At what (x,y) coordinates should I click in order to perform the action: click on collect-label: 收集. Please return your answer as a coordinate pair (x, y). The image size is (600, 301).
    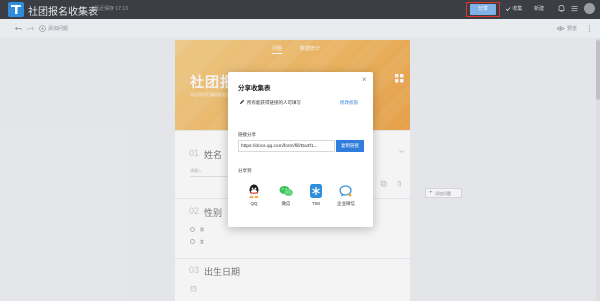
    Looking at the image, I should click on (517, 9).